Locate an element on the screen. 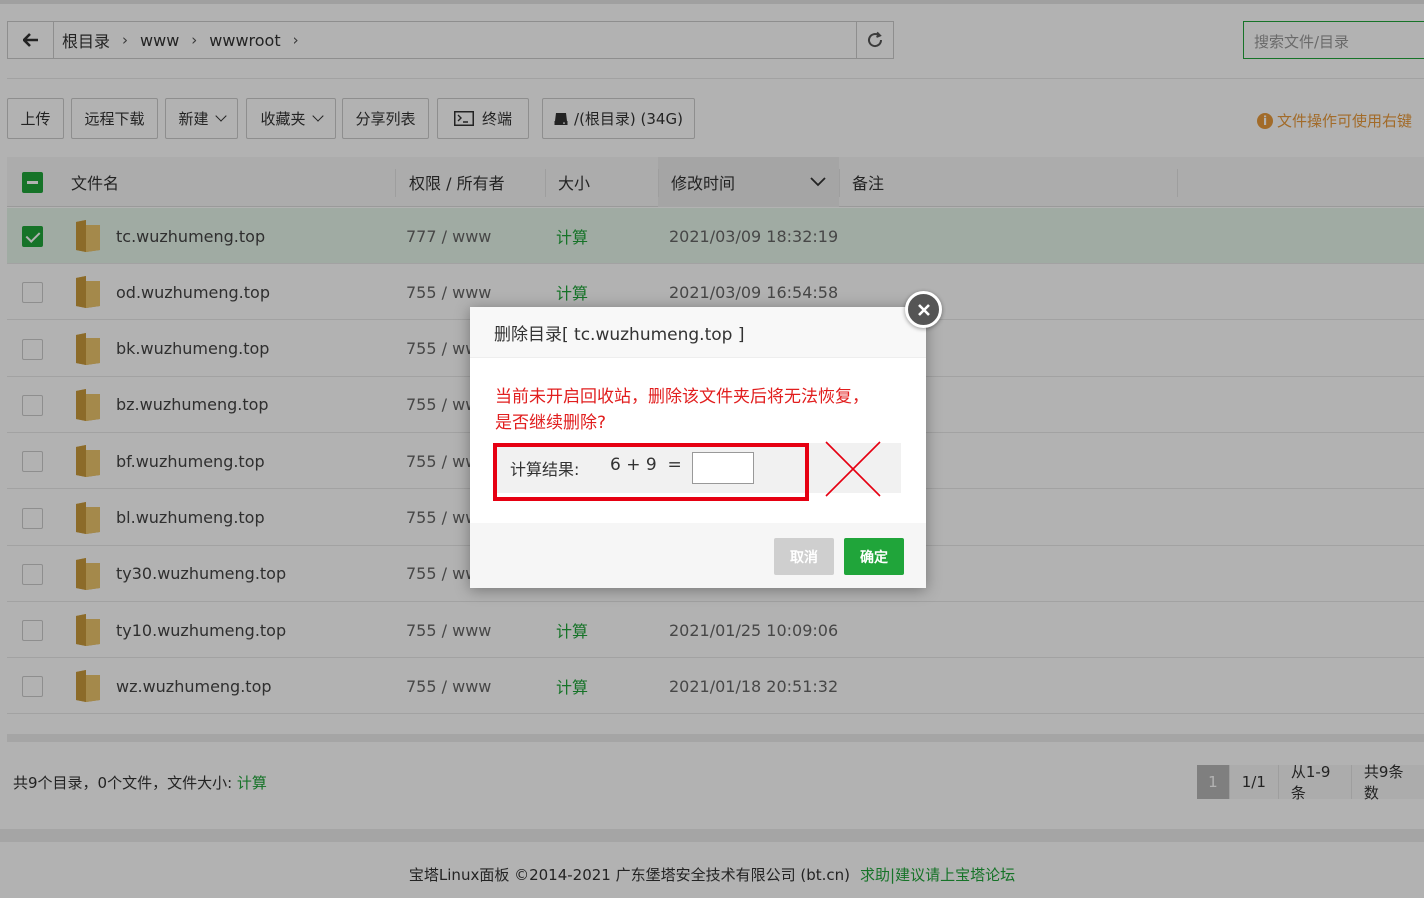  dialog-close-button is located at coordinates (923, 309).